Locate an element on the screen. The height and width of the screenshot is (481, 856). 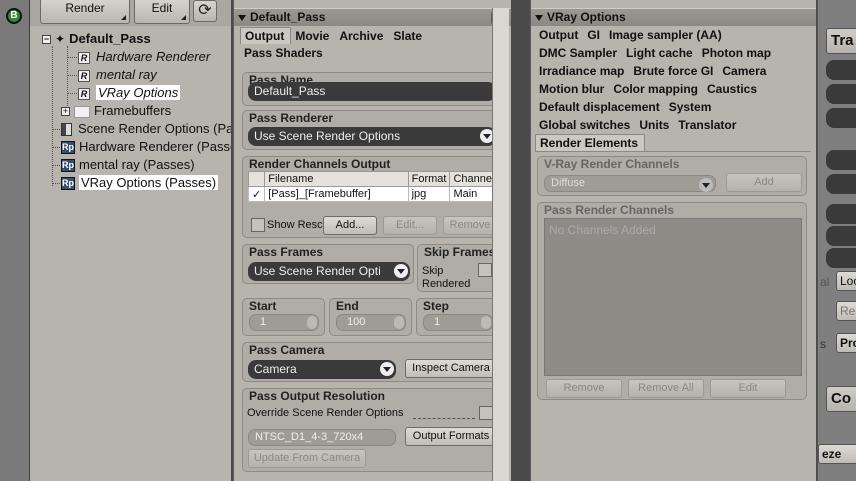
b-badge-icon: B is located at coordinates (14, 16).